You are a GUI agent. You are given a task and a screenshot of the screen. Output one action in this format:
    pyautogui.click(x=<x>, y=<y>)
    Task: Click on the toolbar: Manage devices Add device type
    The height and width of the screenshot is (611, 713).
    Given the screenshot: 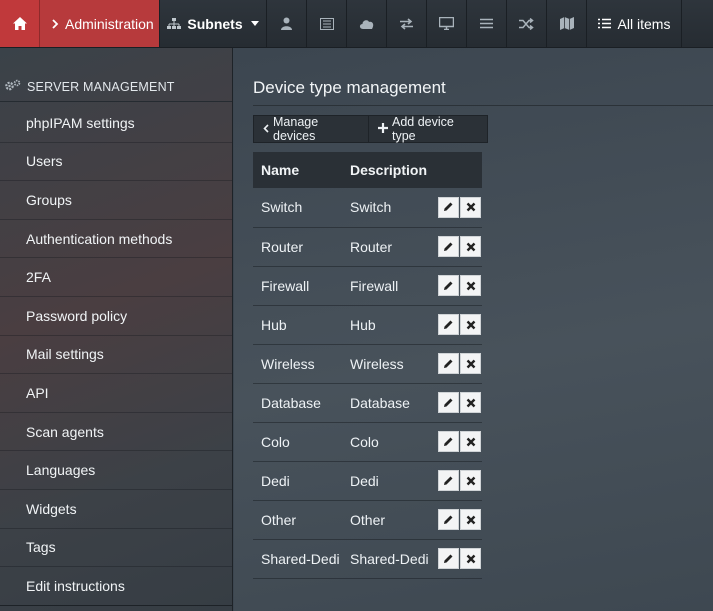 What is the action you would take?
    pyautogui.click(x=370, y=129)
    